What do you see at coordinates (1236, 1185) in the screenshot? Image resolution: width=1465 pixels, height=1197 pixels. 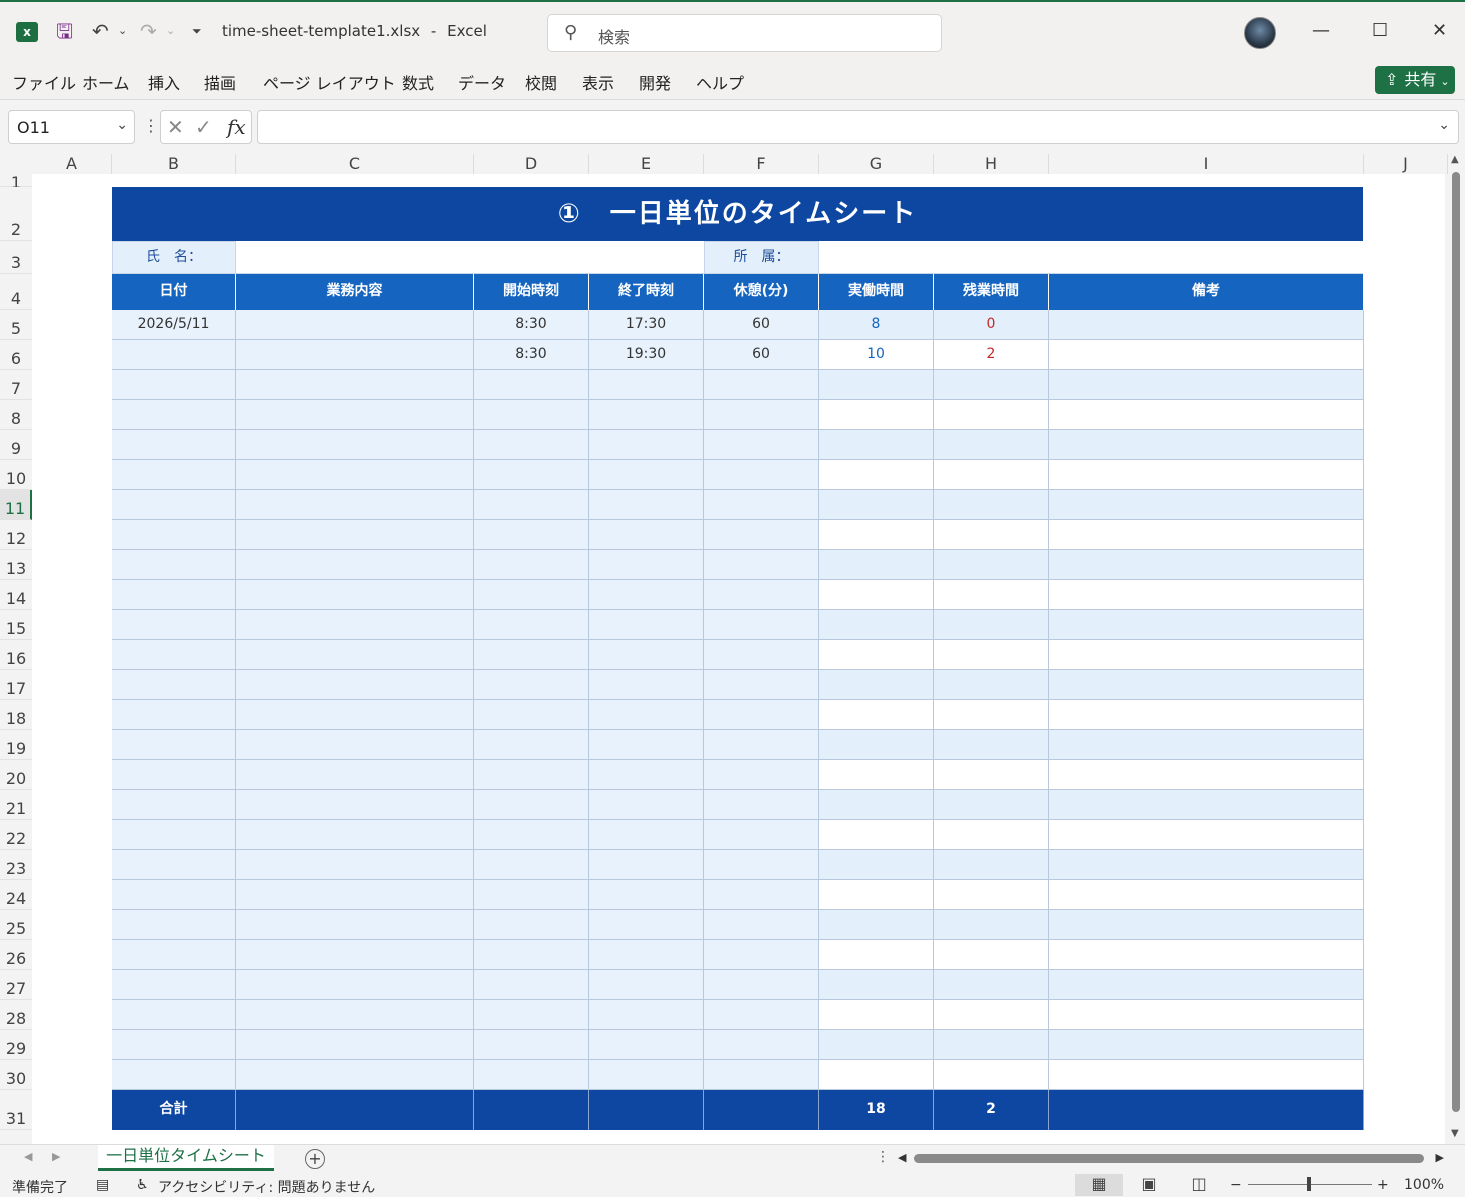 I see `zoom-out-icon: −` at bounding box center [1236, 1185].